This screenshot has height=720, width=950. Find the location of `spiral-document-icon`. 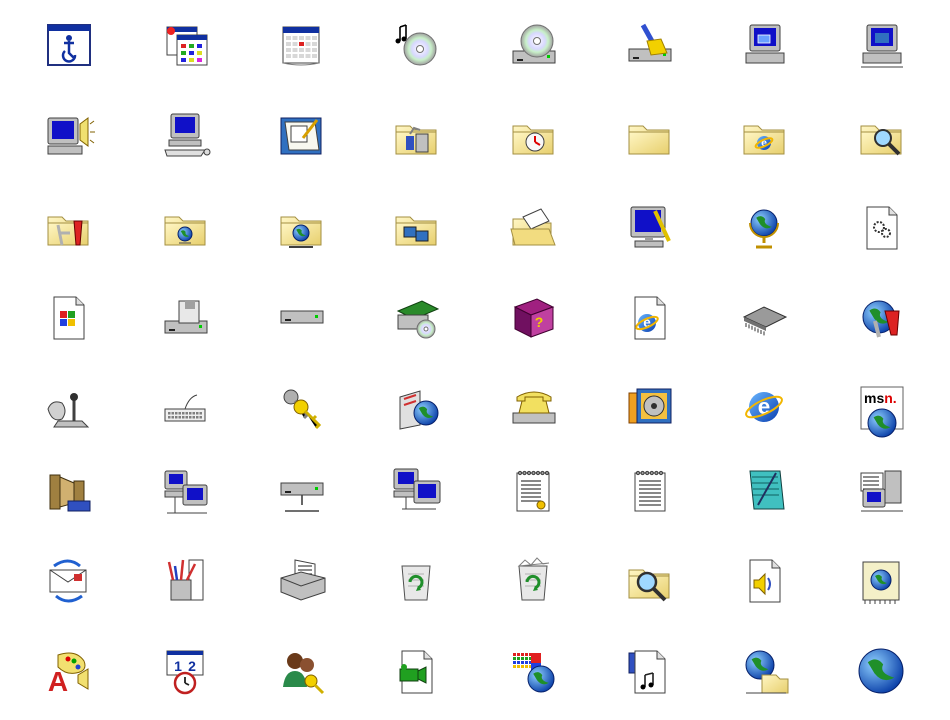

spiral-document-icon is located at coordinates (534, 492).